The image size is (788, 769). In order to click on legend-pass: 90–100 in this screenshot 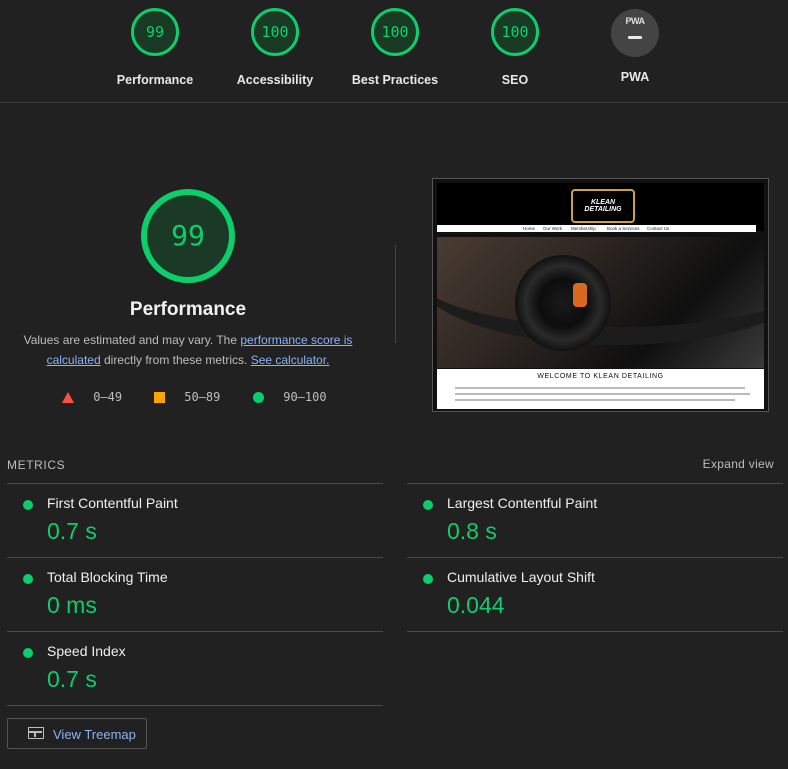, I will do `click(290, 397)`.